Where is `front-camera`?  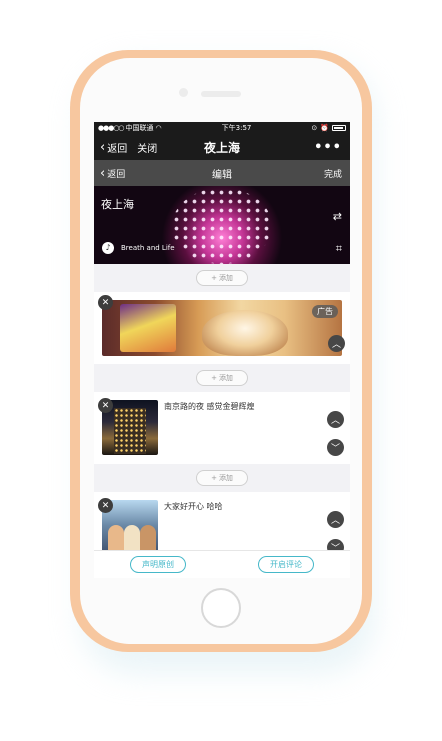
front-camera is located at coordinates (183, 92).